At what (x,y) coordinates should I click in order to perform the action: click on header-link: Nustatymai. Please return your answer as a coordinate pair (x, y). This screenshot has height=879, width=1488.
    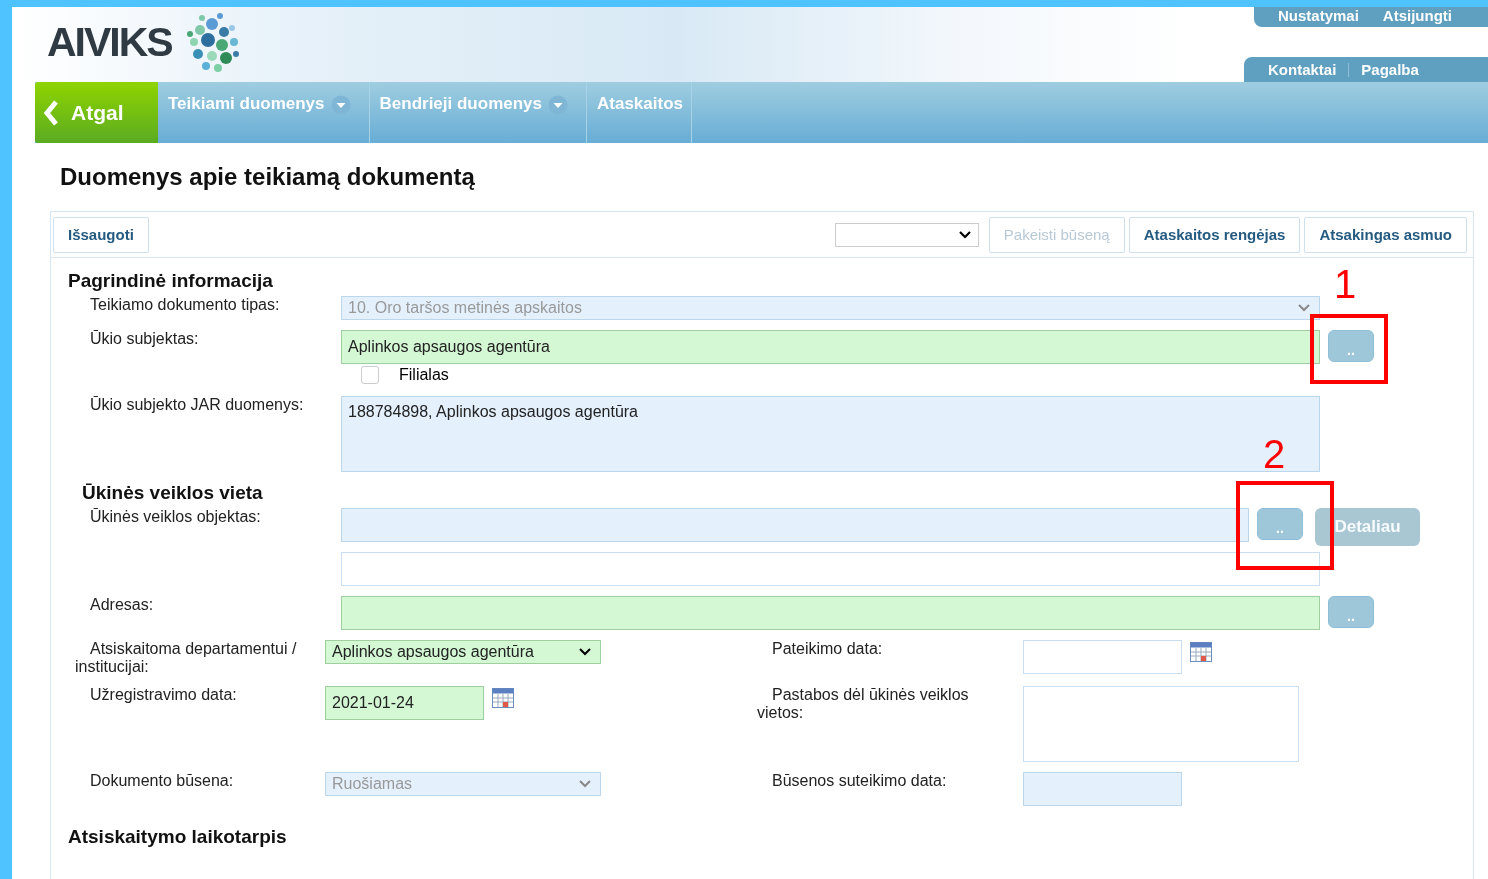
    Looking at the image, I should click on (1318, 15).